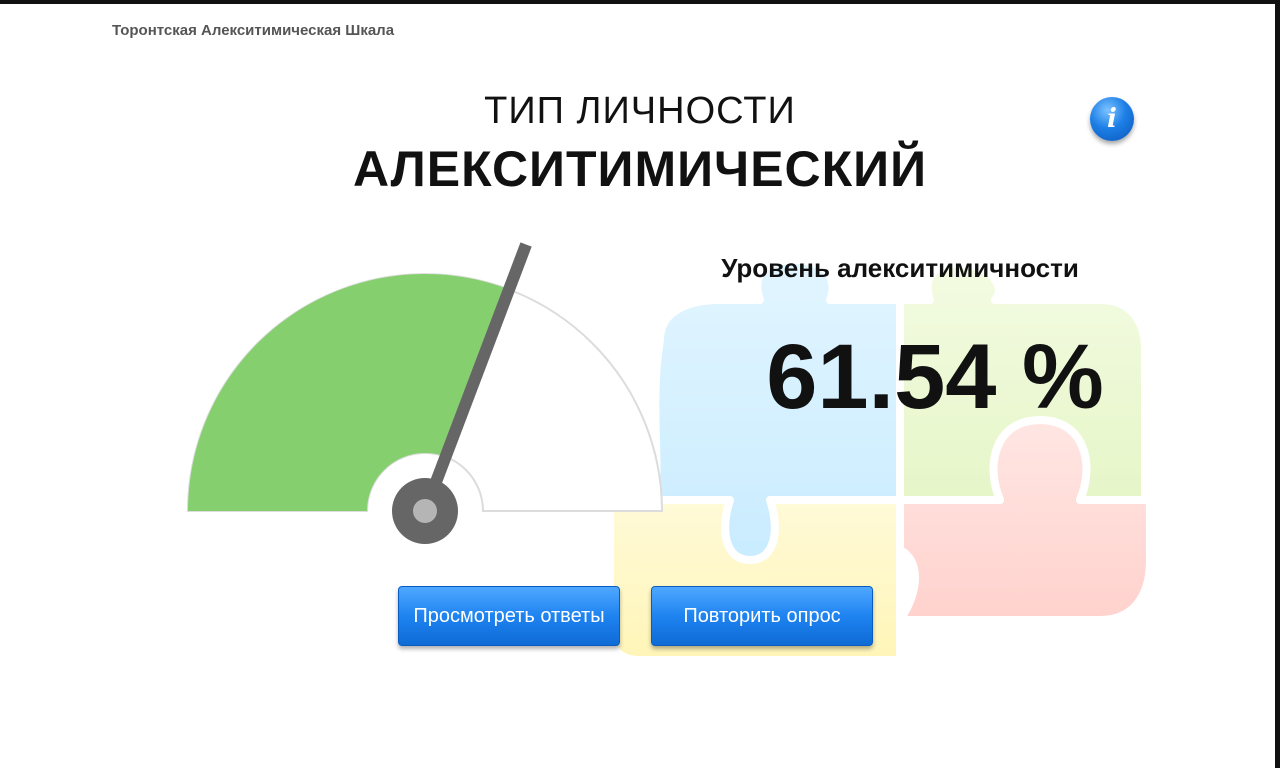 The width and height of the screenshot is (1280, 768). I want to click on view-answers-button: Просмотреть ответы, so click(509, 616).